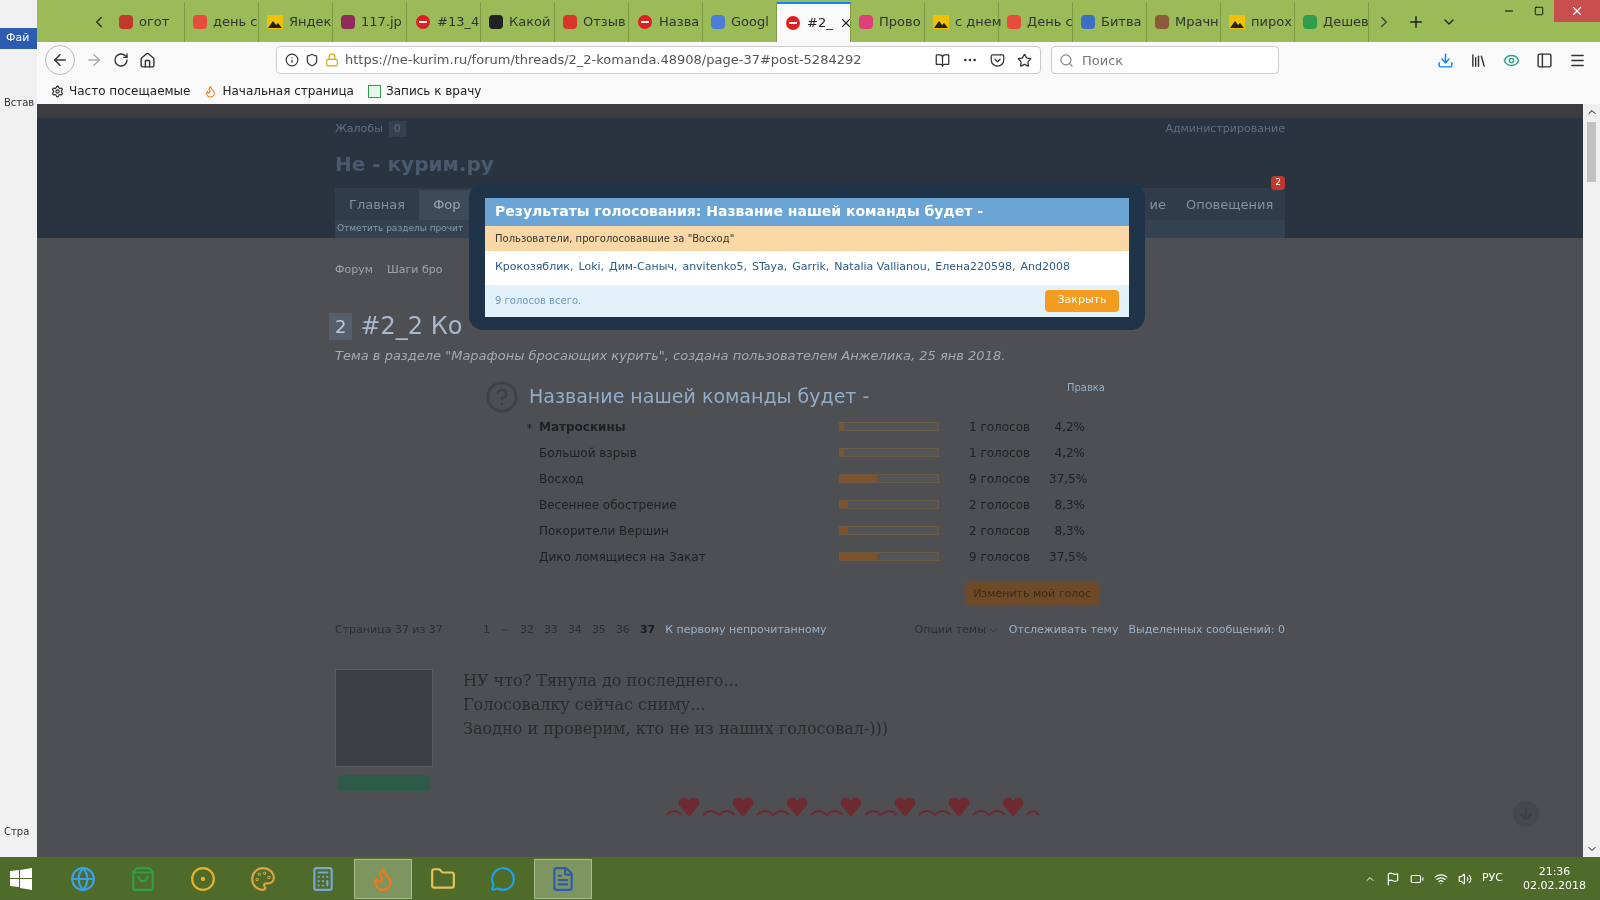 This screenshot has height=900, width=1600. What do you see at coordinates (411, 326) in the screenshot?
I see `thread-title: #2_2 Ко` at bounding box center [411, 326].